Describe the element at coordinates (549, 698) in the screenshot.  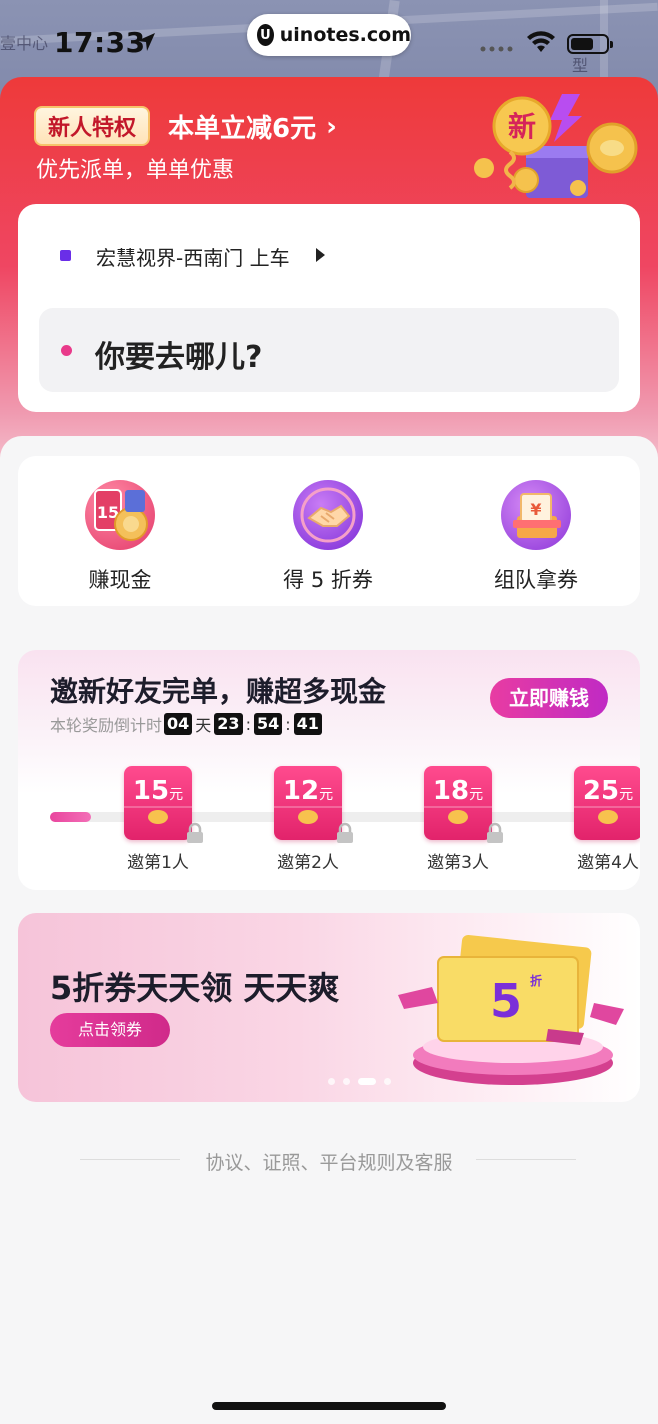
I see `earn-now-button: 立即赚钱` at that location.